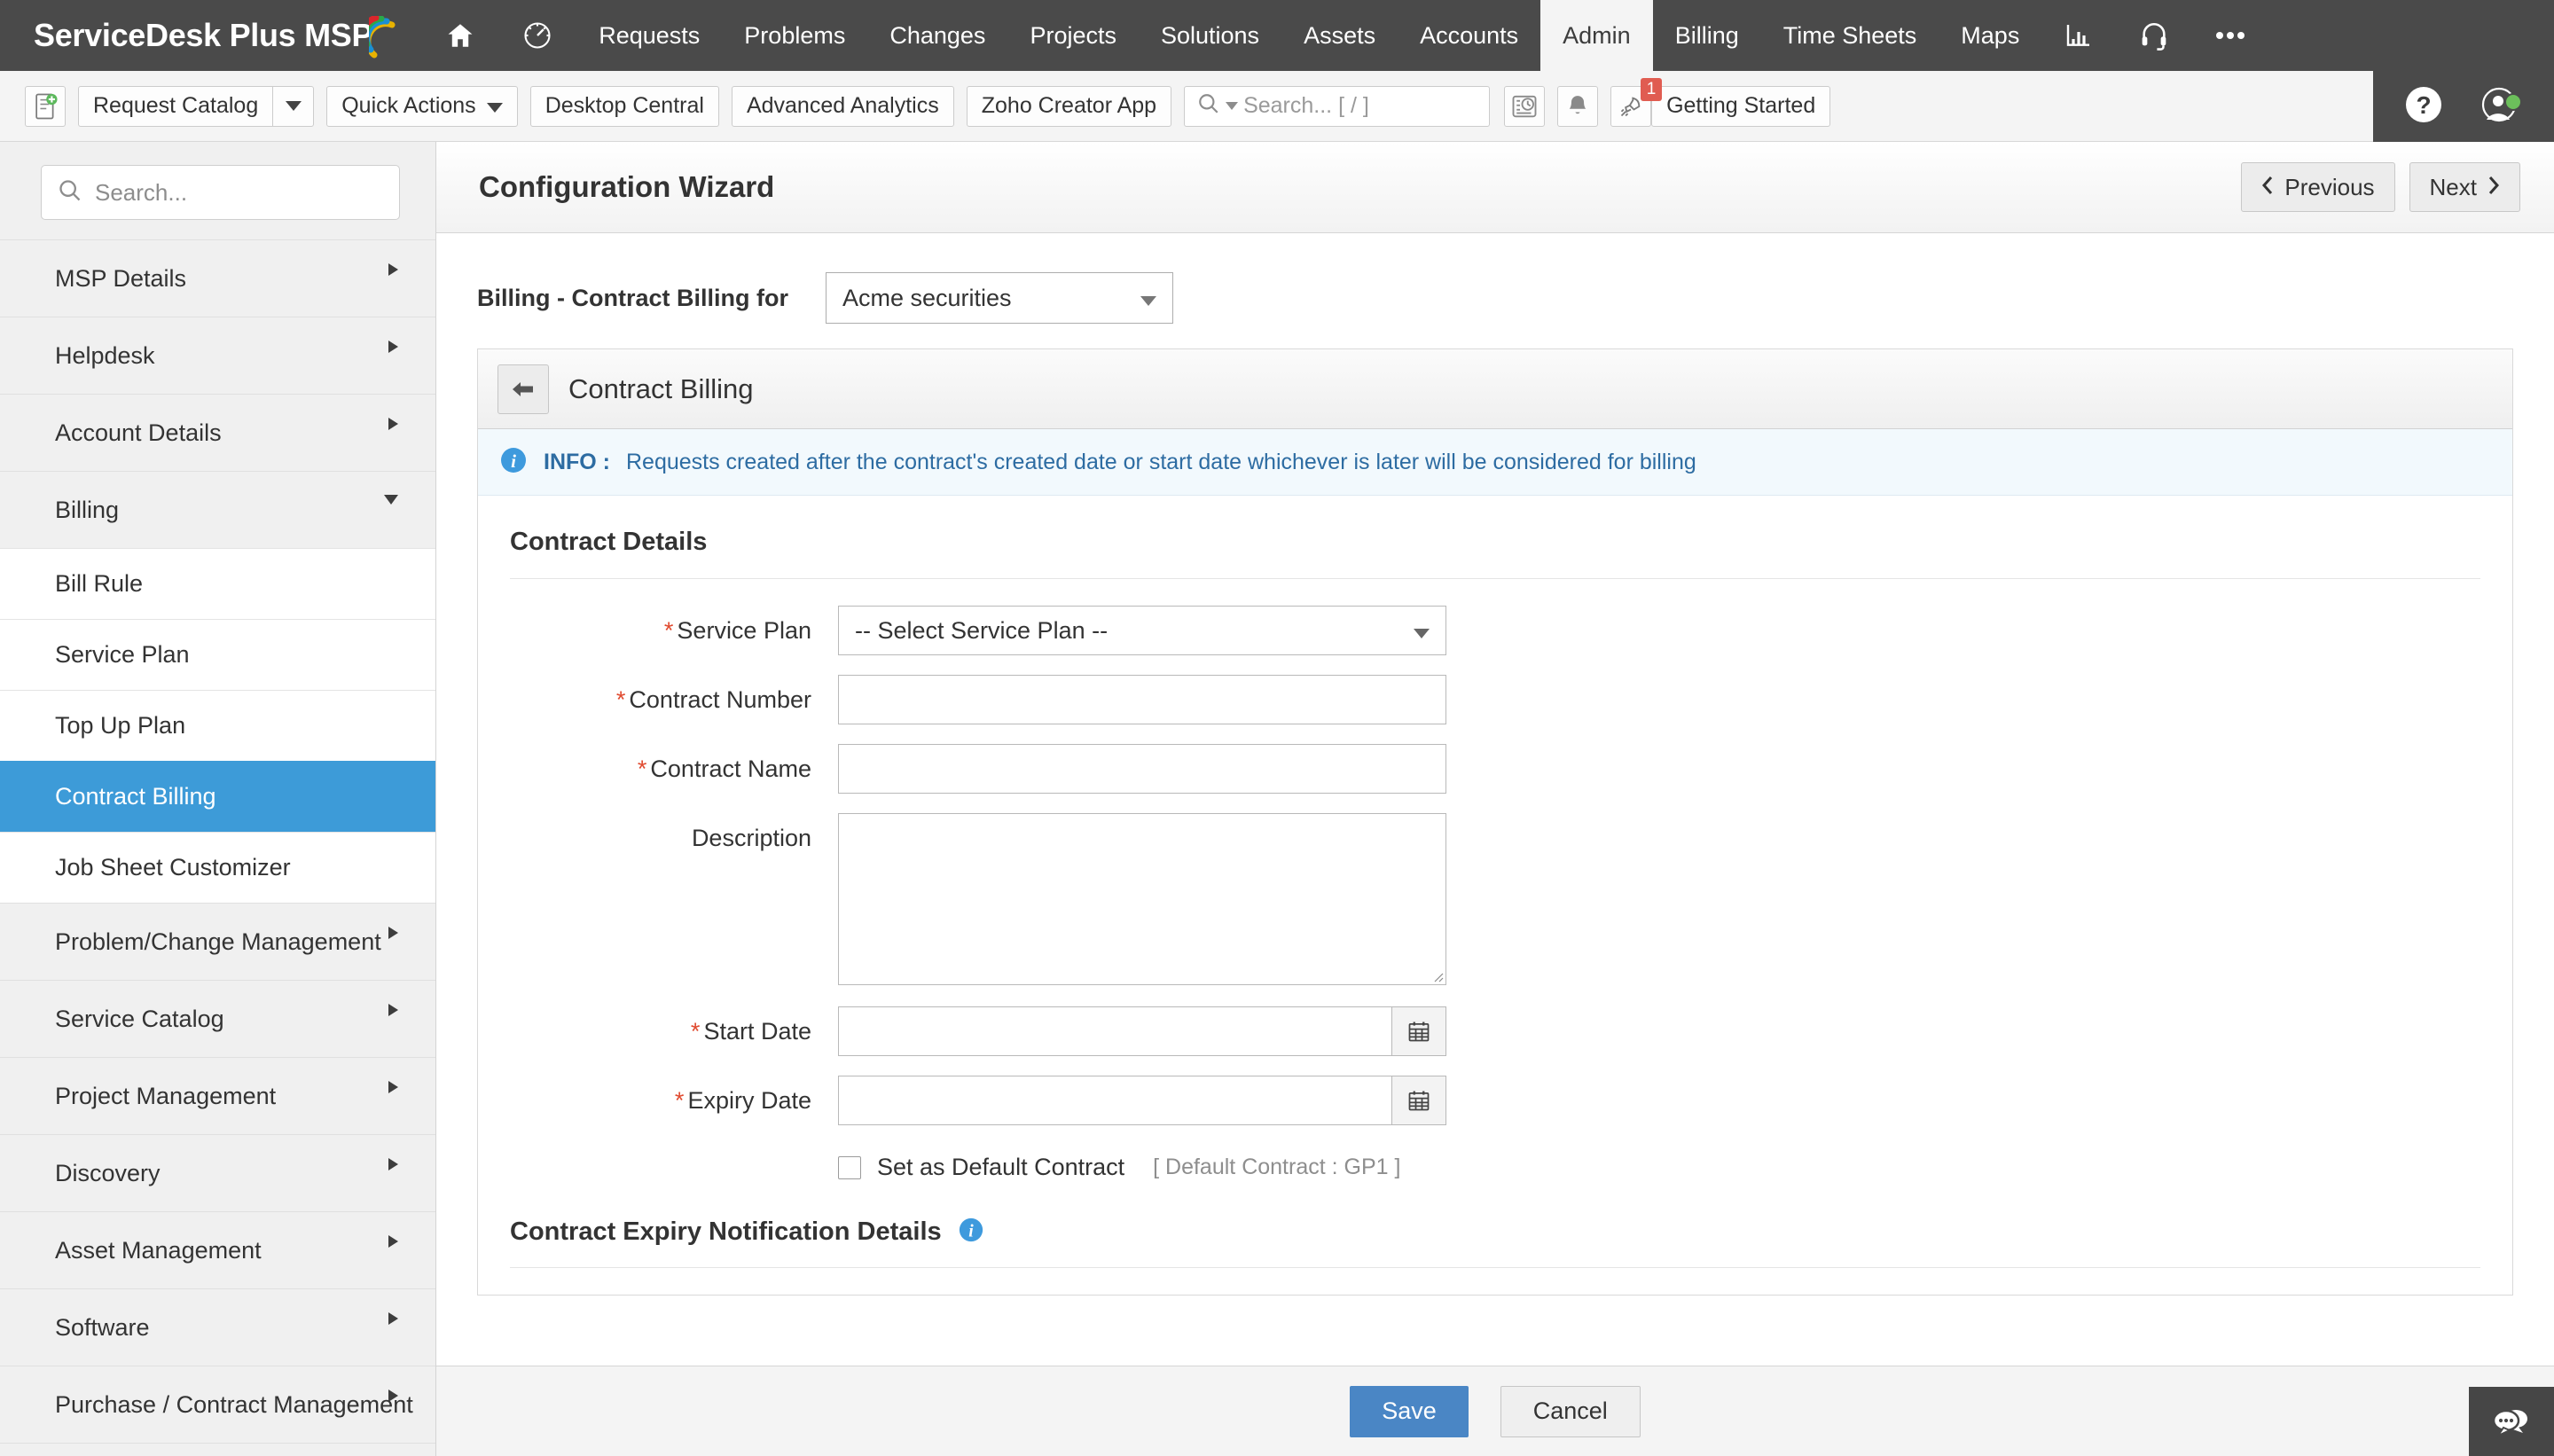 The image size is (2554, 1456). I want to click on nav-item-admin: Admin, so click(1596, 35).